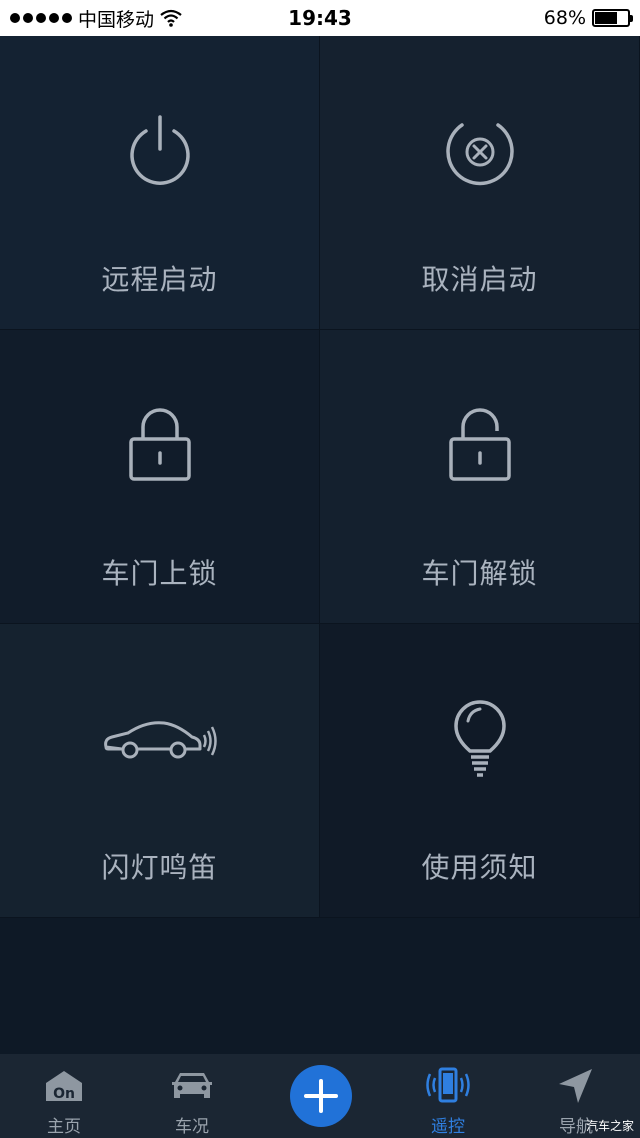 This screenshot has width=640, height=1138. Describe the element at coordinates (480, 151) in the screenshot. I see `cancel-circle-icon` at that location.